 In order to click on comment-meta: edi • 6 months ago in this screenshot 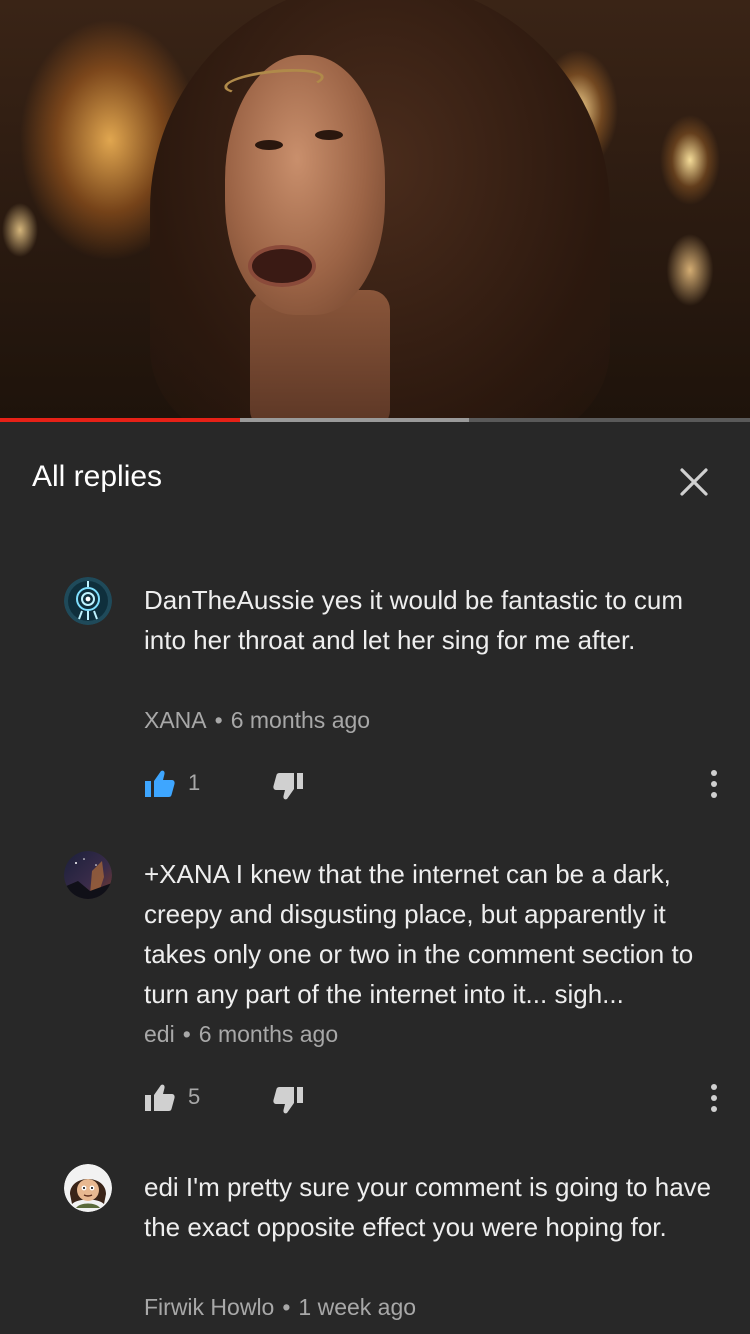, I will do `click(241, 1034)`.